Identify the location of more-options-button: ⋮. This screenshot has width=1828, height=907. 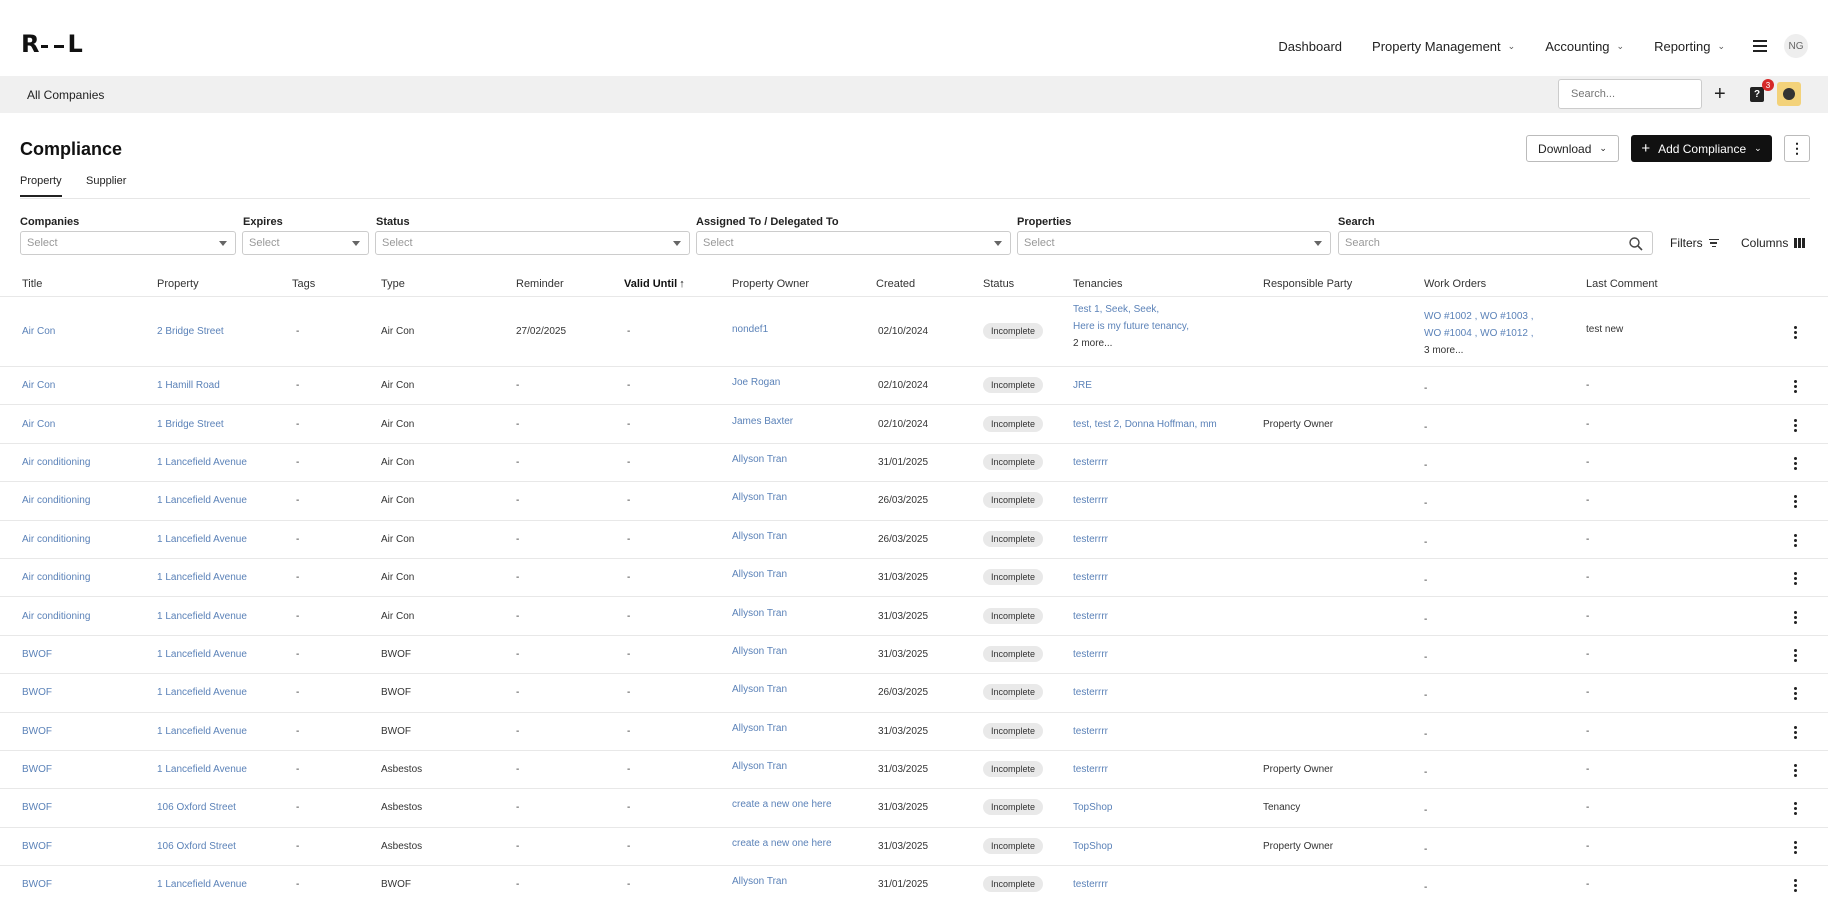
(1797, 148).